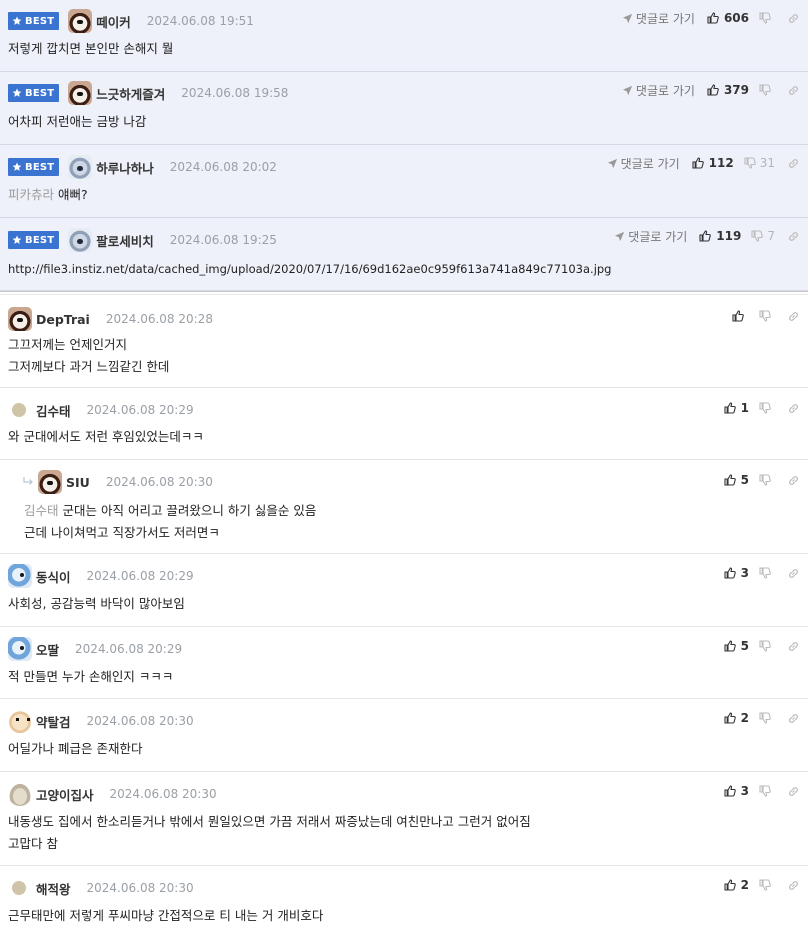  I want to click on like-button: 606, so click(728, 18).